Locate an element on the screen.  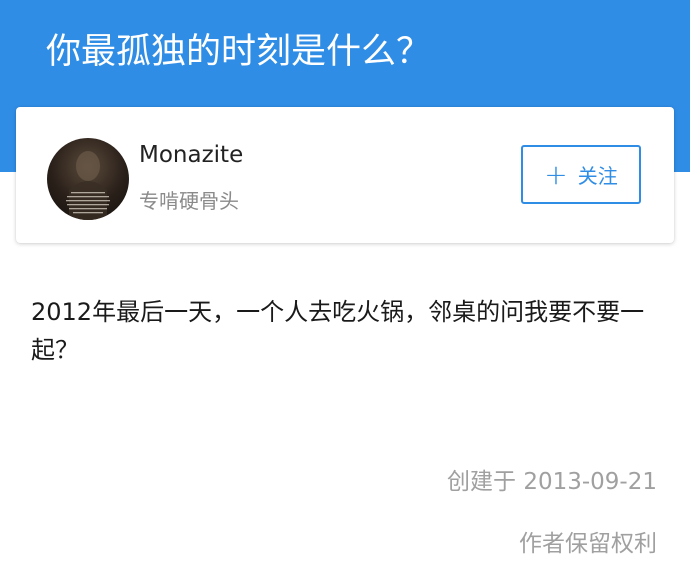
author-name: Monazite is located at coordinates (191, 155).